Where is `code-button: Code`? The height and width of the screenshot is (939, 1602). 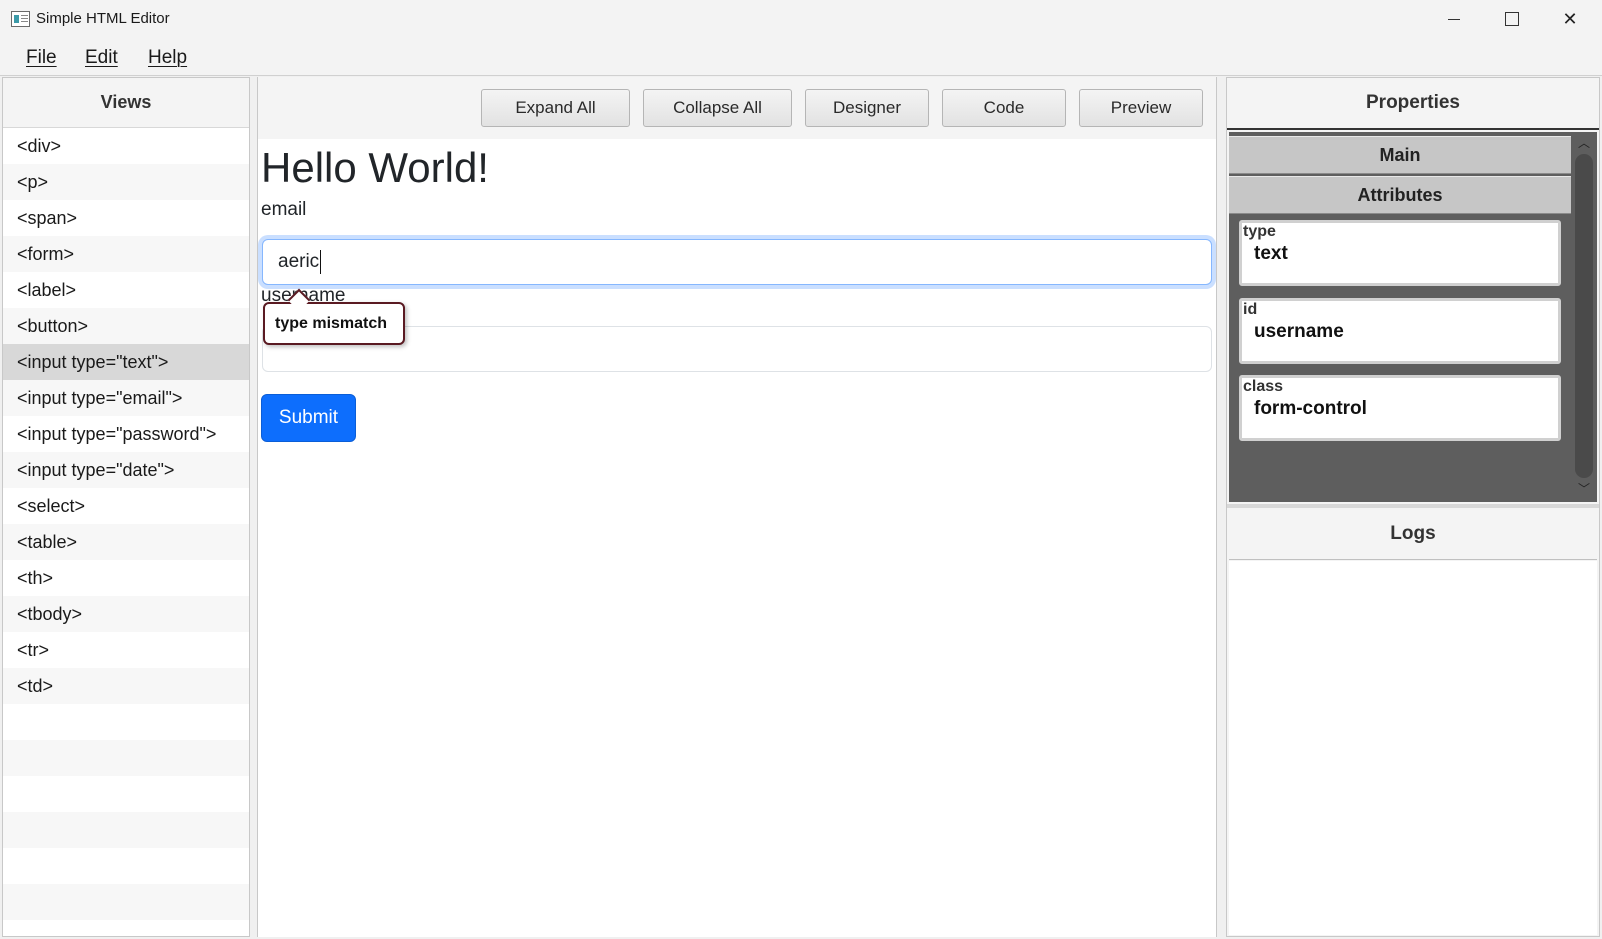 code-button: Code is located at coordinates (1004, 108).